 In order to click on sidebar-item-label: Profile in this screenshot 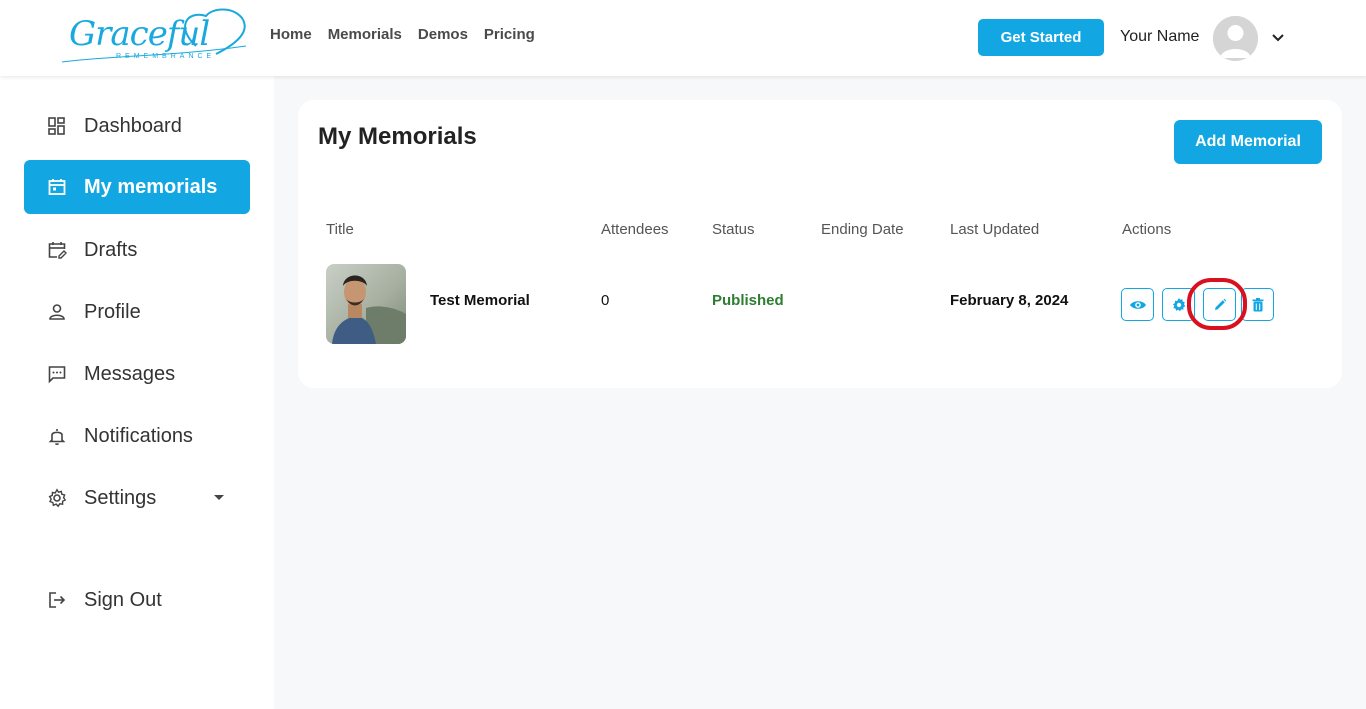, I will do `click(112, 311)`.